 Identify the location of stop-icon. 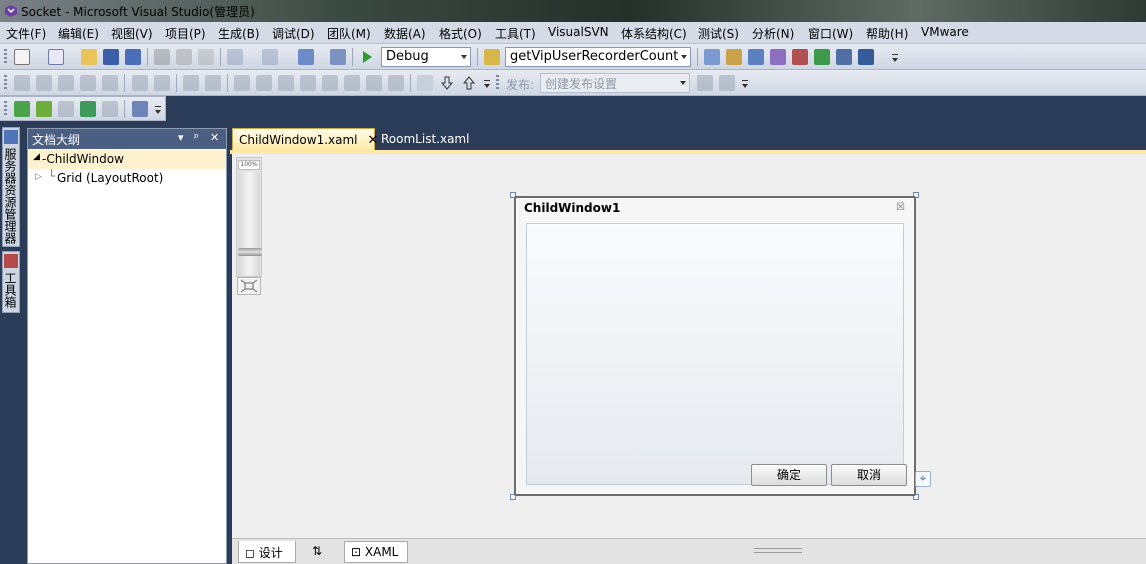
(66, 109).